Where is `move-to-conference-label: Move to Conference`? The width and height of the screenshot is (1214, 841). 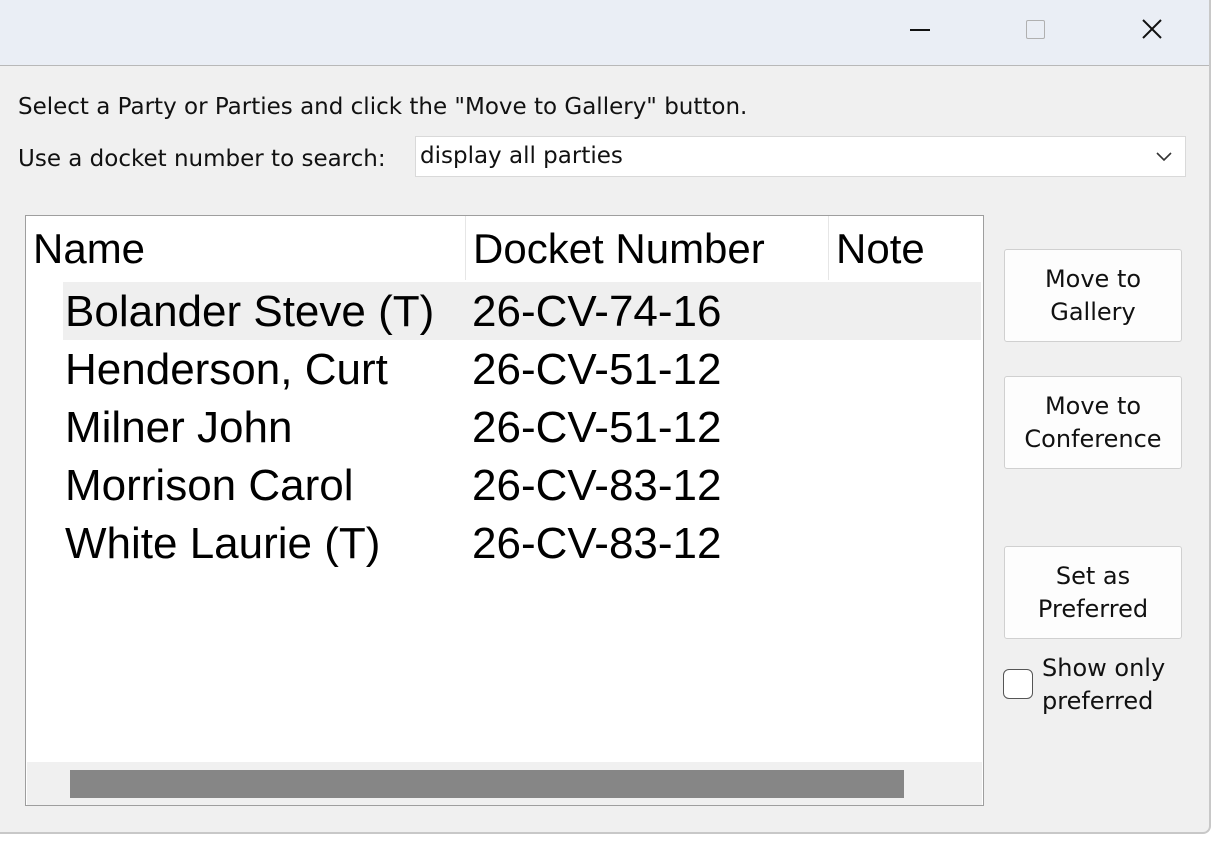 move-to-conference-label: Move to Conference is located at coordinates (1093, 422).